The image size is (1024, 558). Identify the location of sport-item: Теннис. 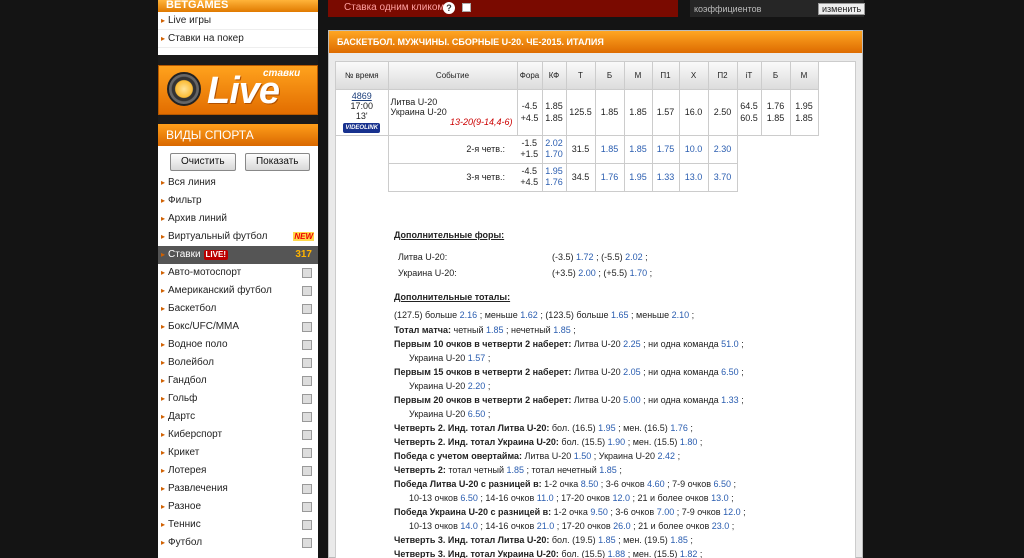
(238, 525).